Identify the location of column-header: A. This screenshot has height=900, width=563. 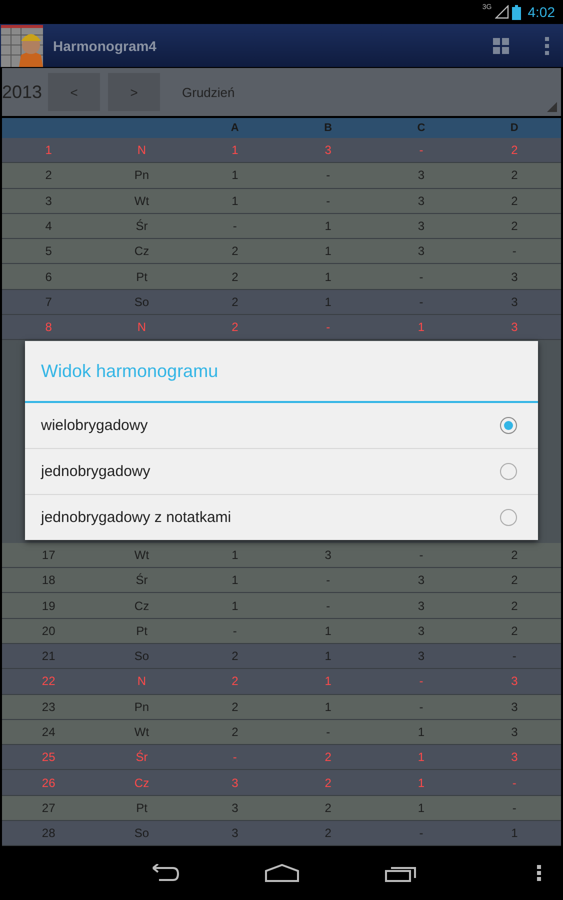
(235, 128).